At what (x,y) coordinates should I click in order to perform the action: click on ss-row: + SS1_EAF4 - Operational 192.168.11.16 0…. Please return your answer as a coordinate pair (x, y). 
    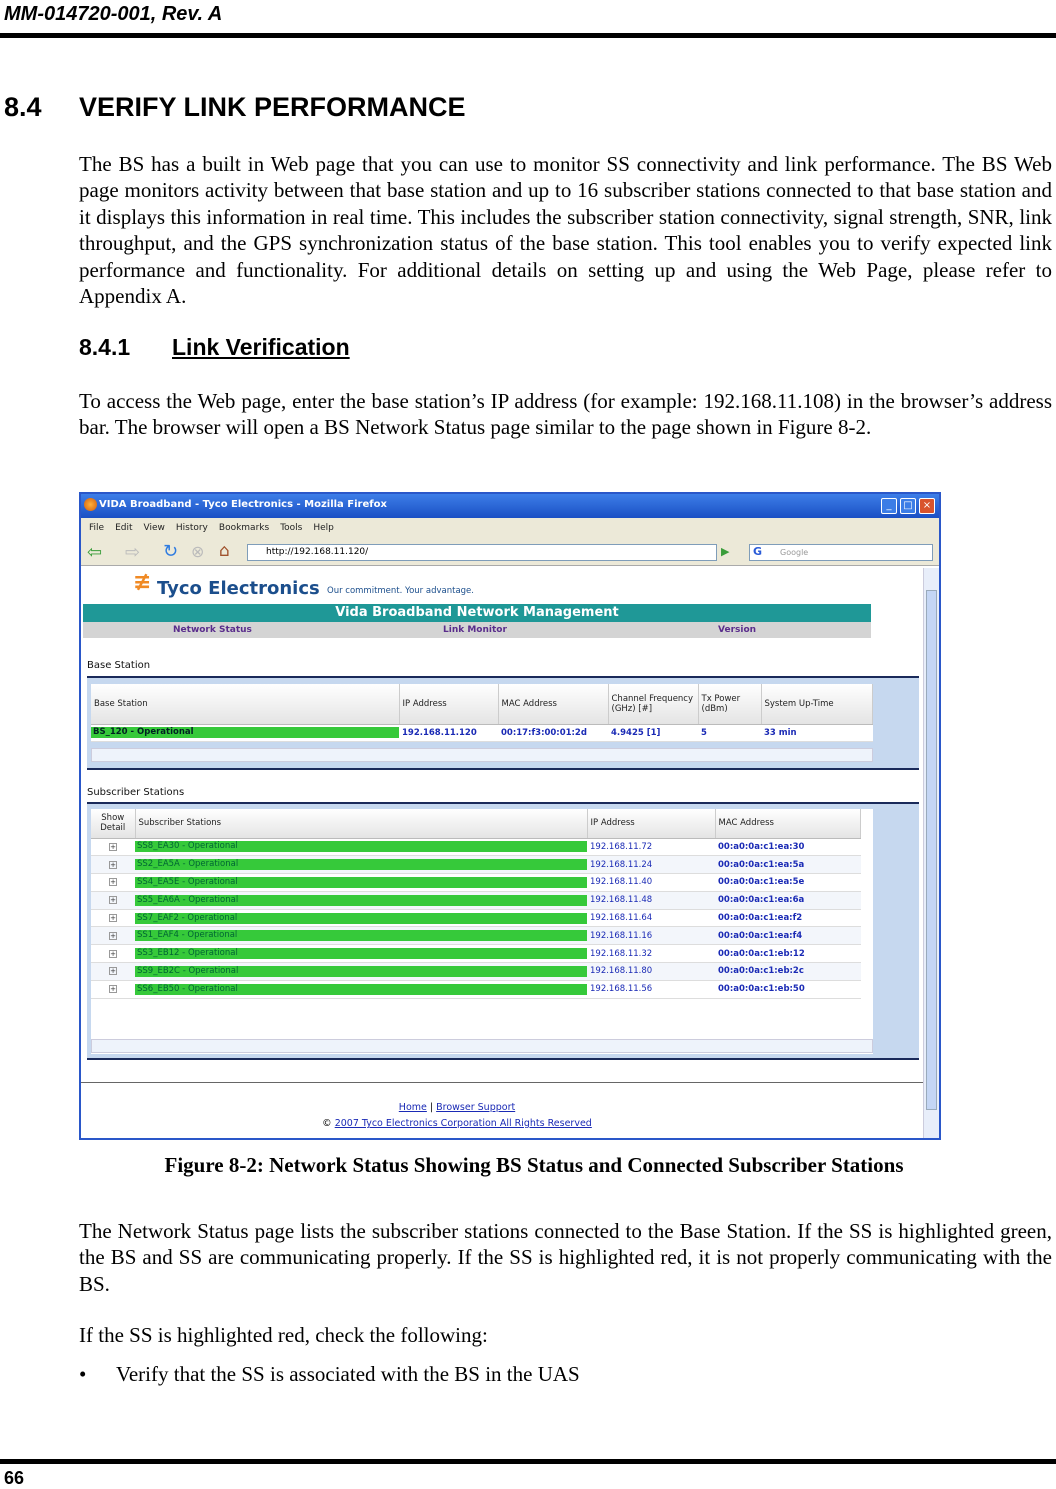
    Looking at the image, I should click on (476, 936).